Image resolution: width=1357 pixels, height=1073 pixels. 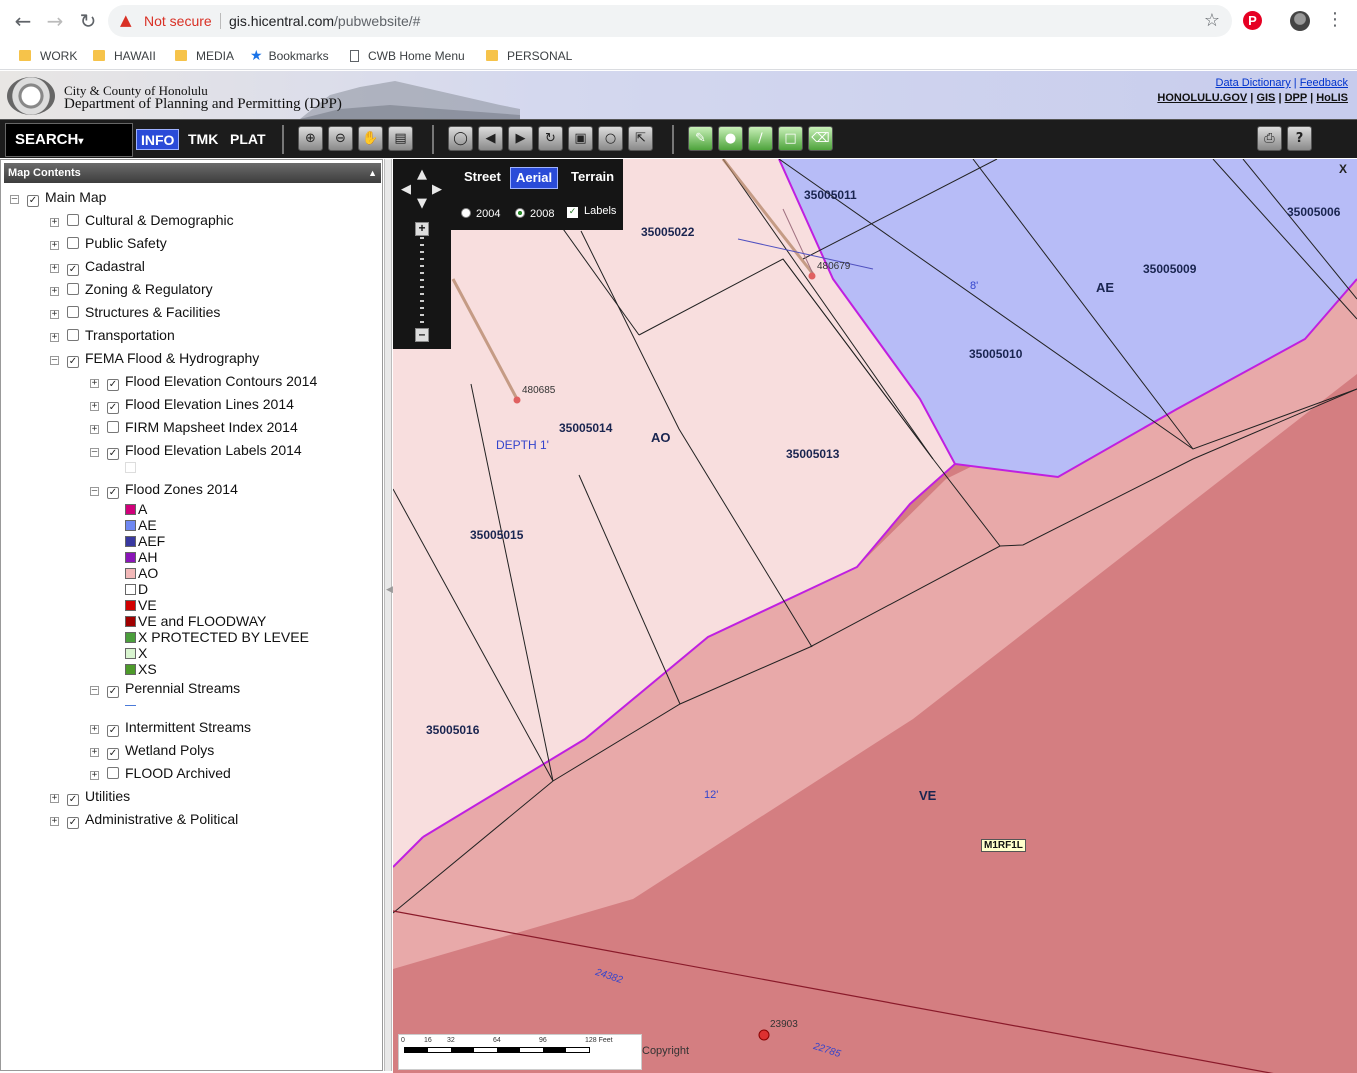 What do you see at coordinates (820, 138) in the screenshot?
I see `eraser-icon: ⌫` at bounding box center [820, 138].